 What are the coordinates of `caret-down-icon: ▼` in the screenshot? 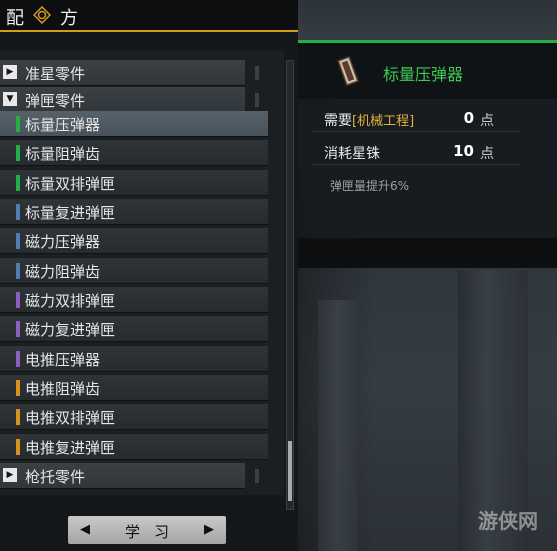 It's located at (10, 99).